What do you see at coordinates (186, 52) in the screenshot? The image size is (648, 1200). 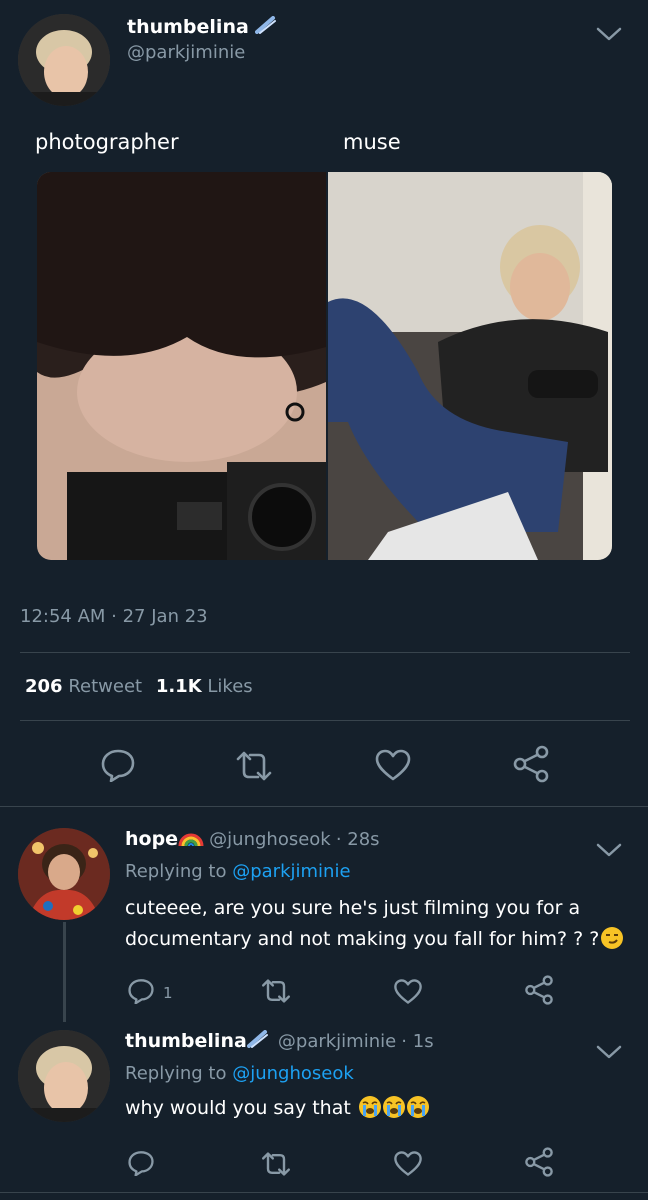 I see `user-handle: @parkjiminie` at bounding box center [186, 52].